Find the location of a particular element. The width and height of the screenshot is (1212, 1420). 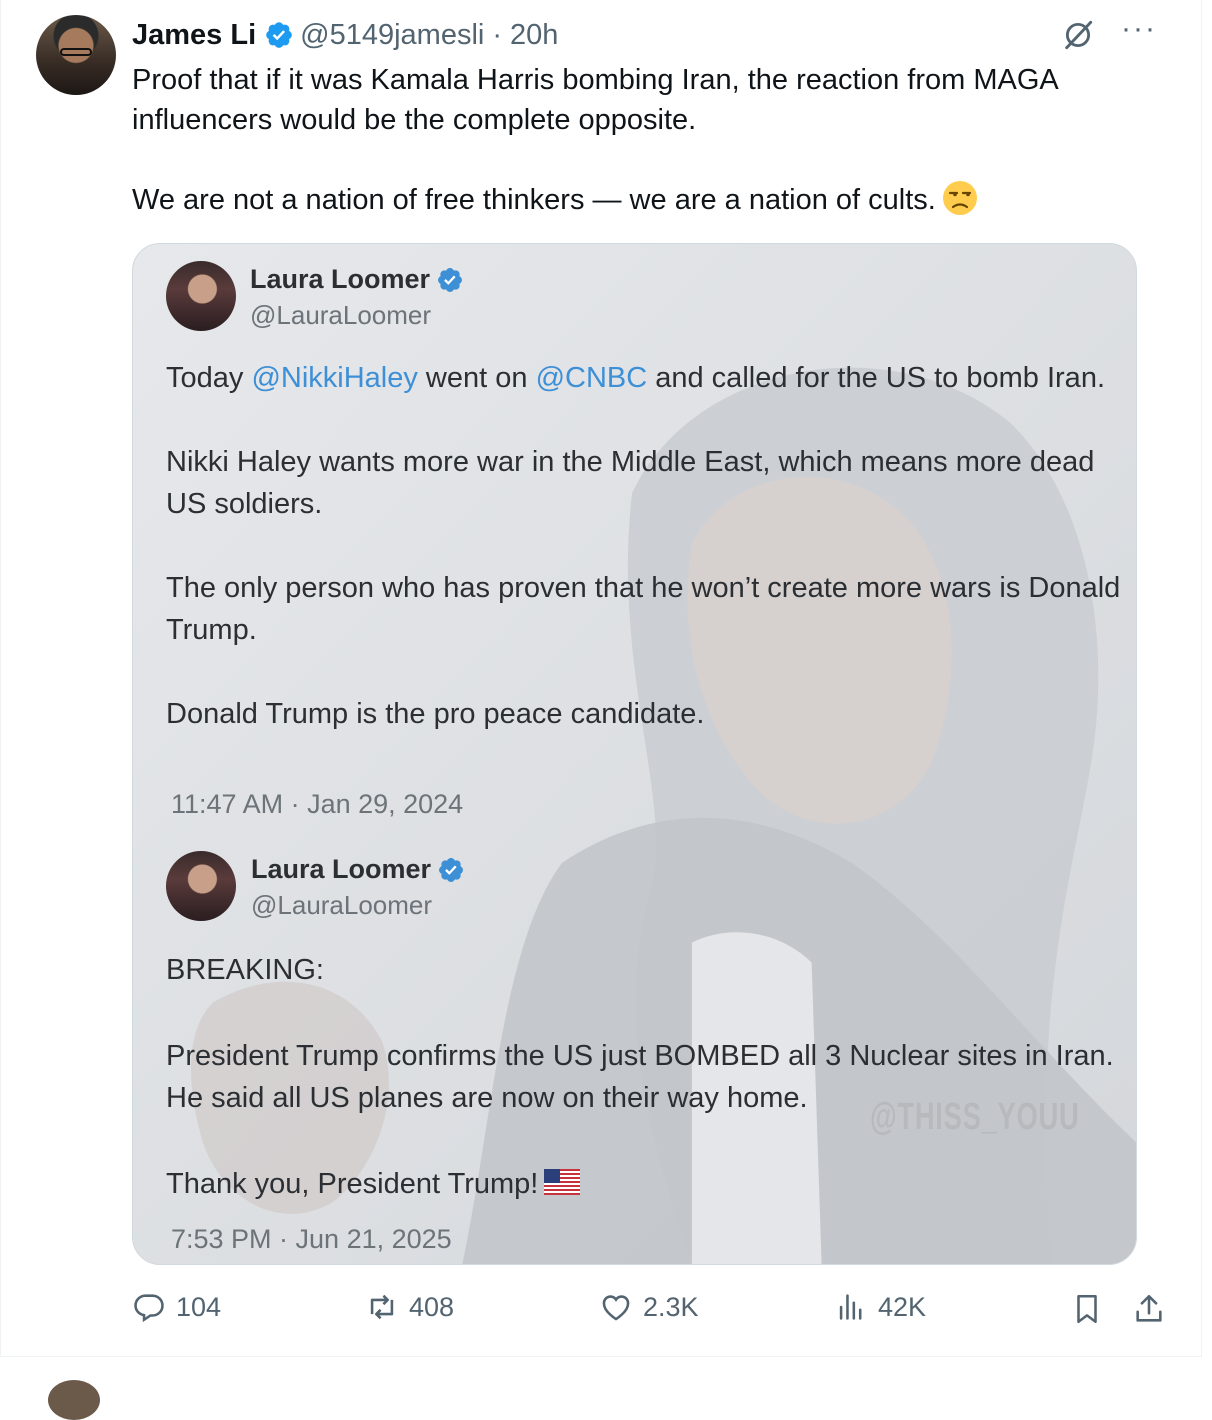

next-post-avatar is located at coordinates (74, 1400).